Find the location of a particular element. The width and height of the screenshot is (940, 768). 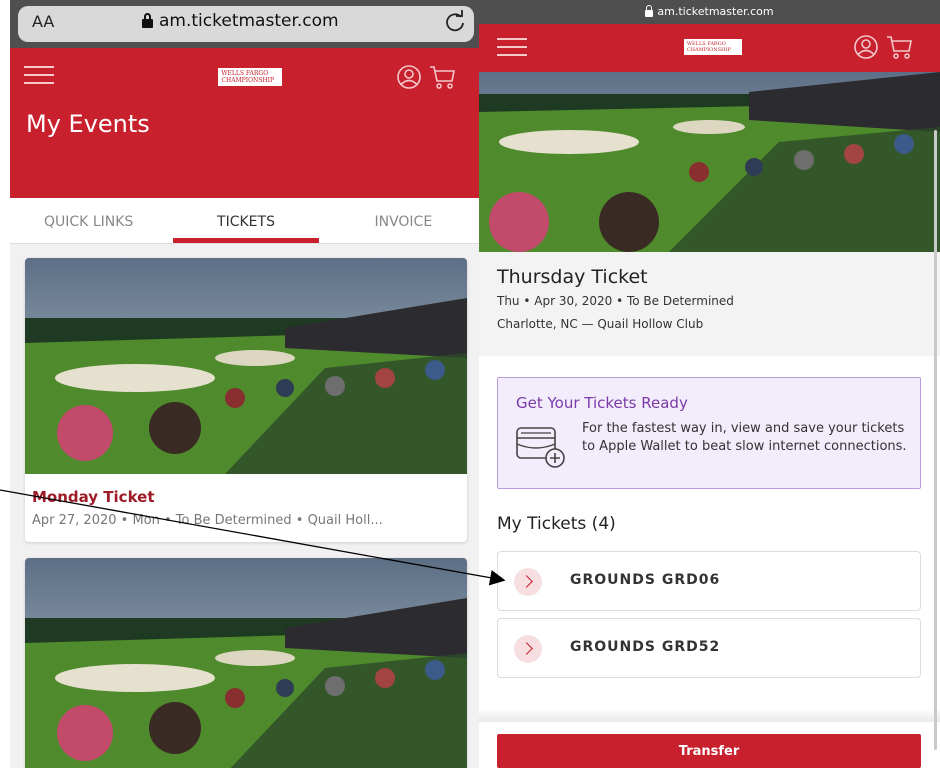

my-tickets-heading: My Tickets (4) is located at coordinates (556, 524).